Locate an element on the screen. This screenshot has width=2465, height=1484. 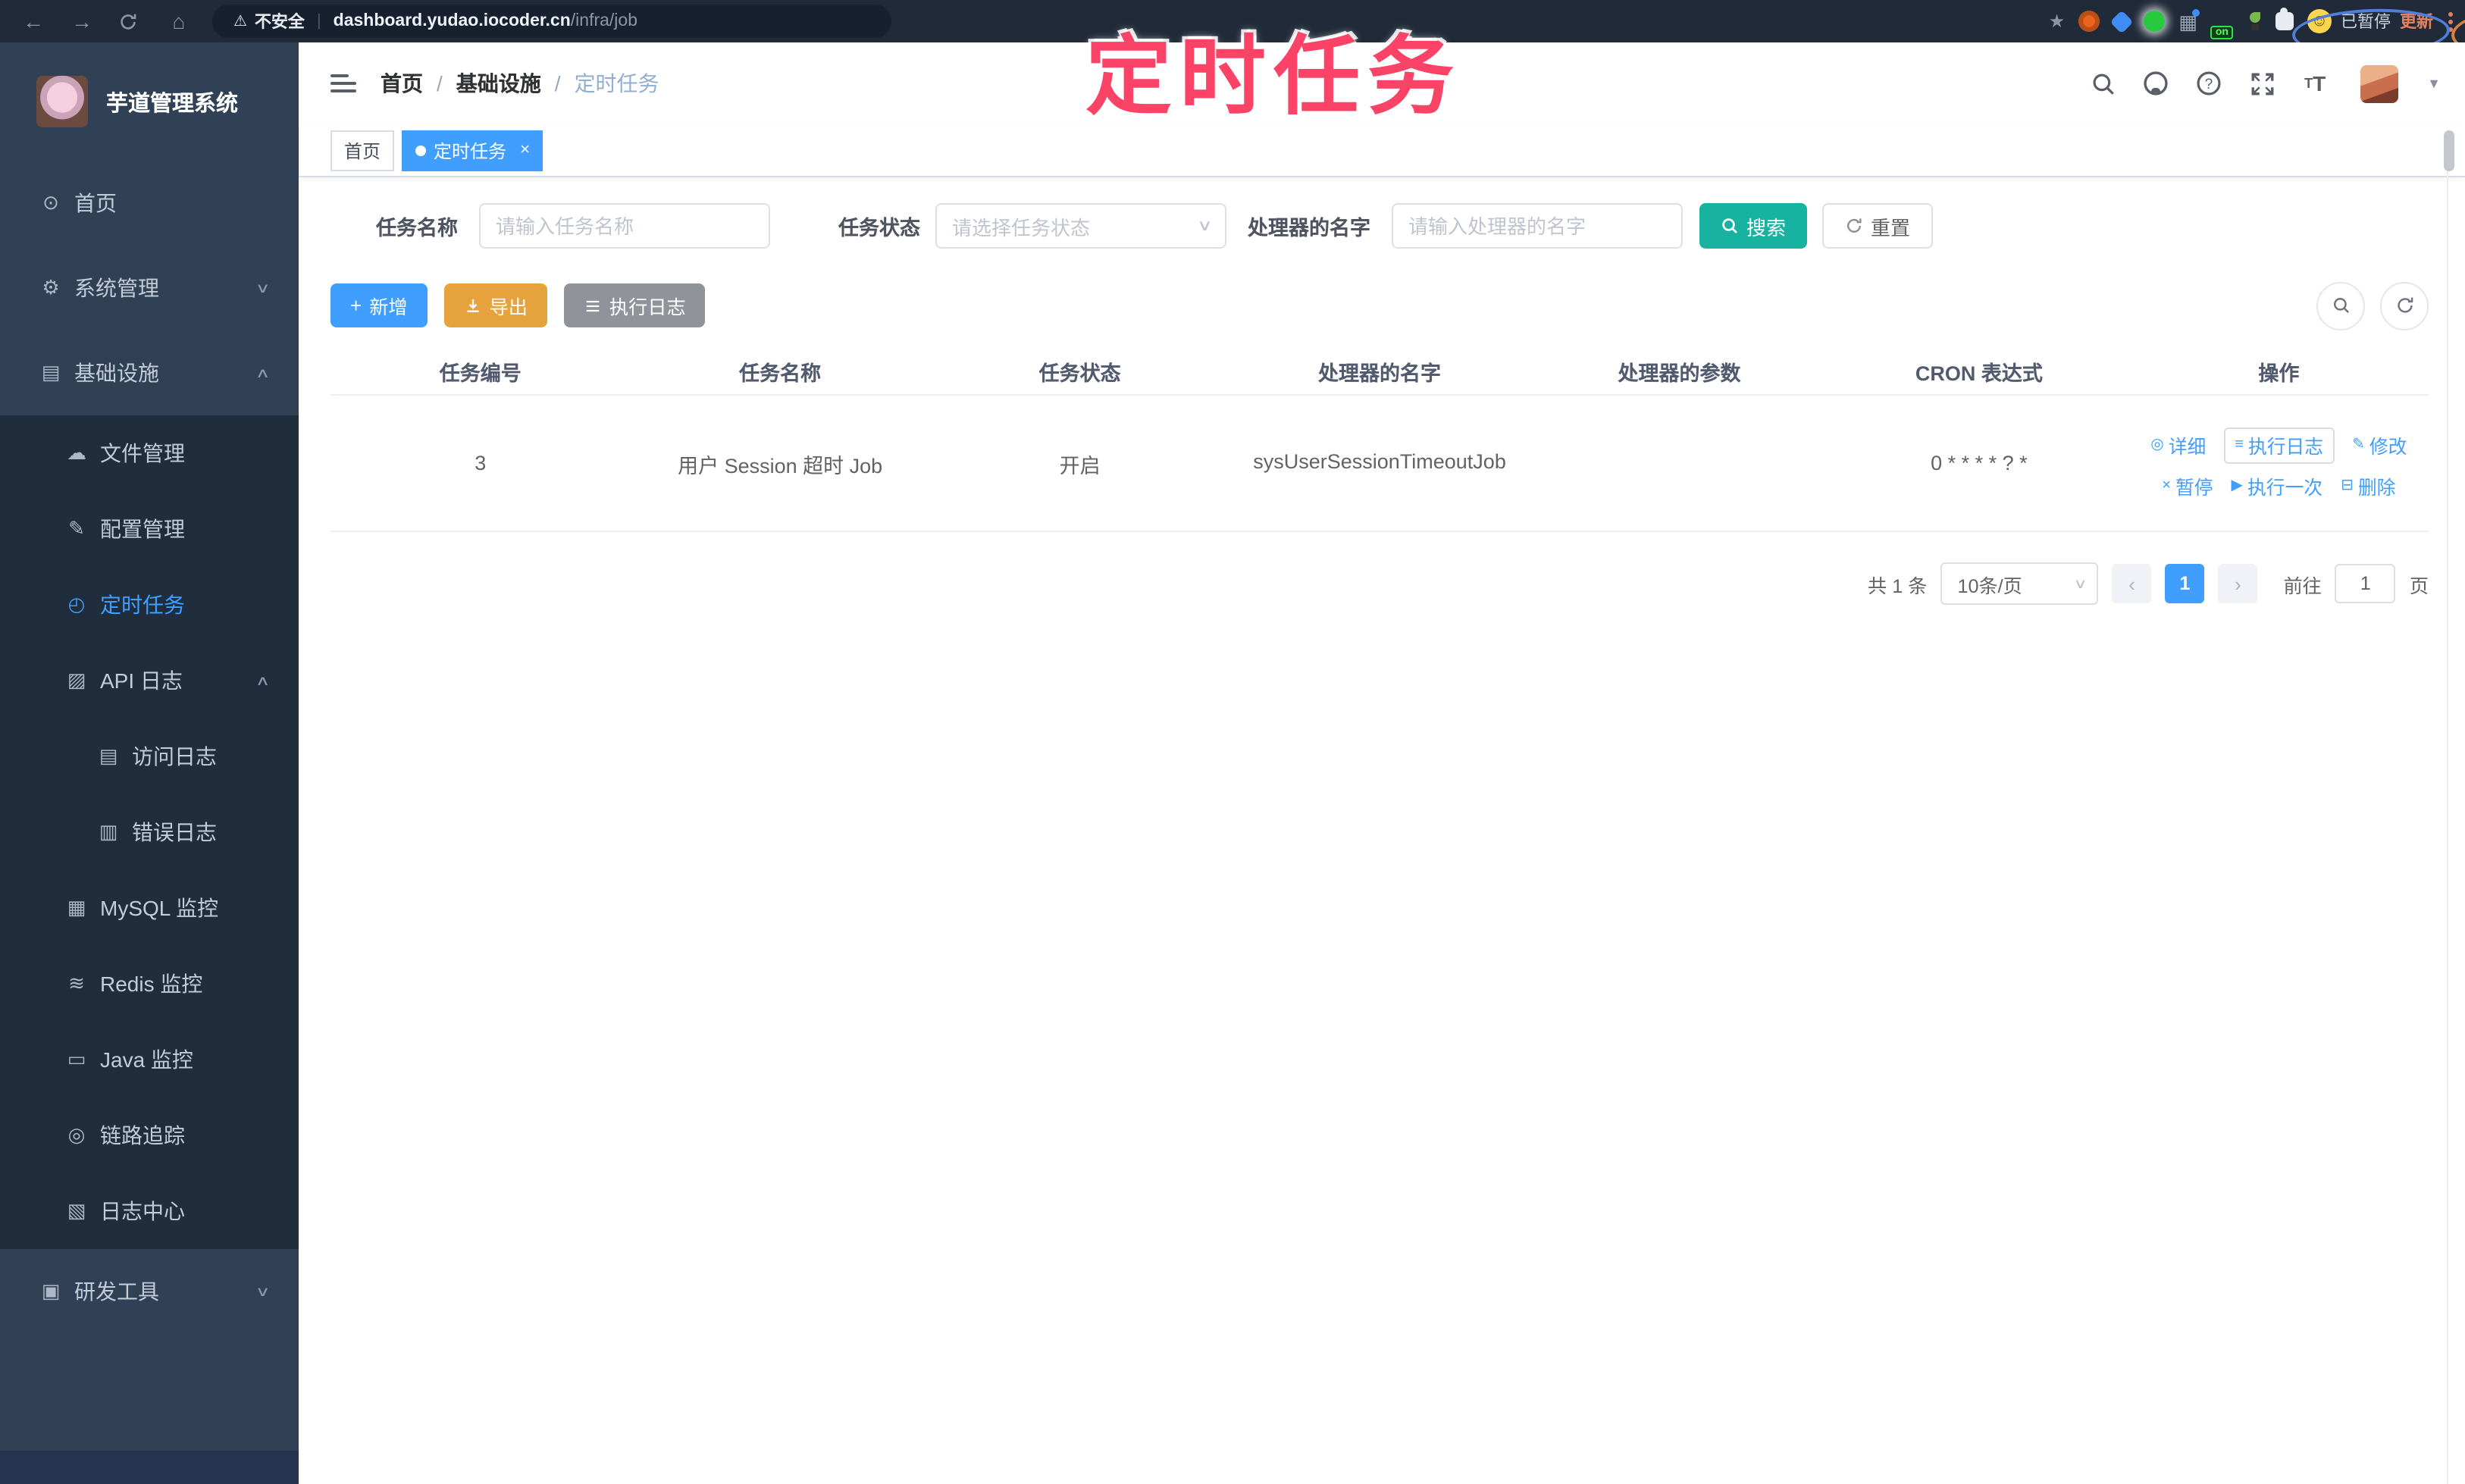
page-size-select: 10条/页 ∨ is located at coordinates (2019, 584).